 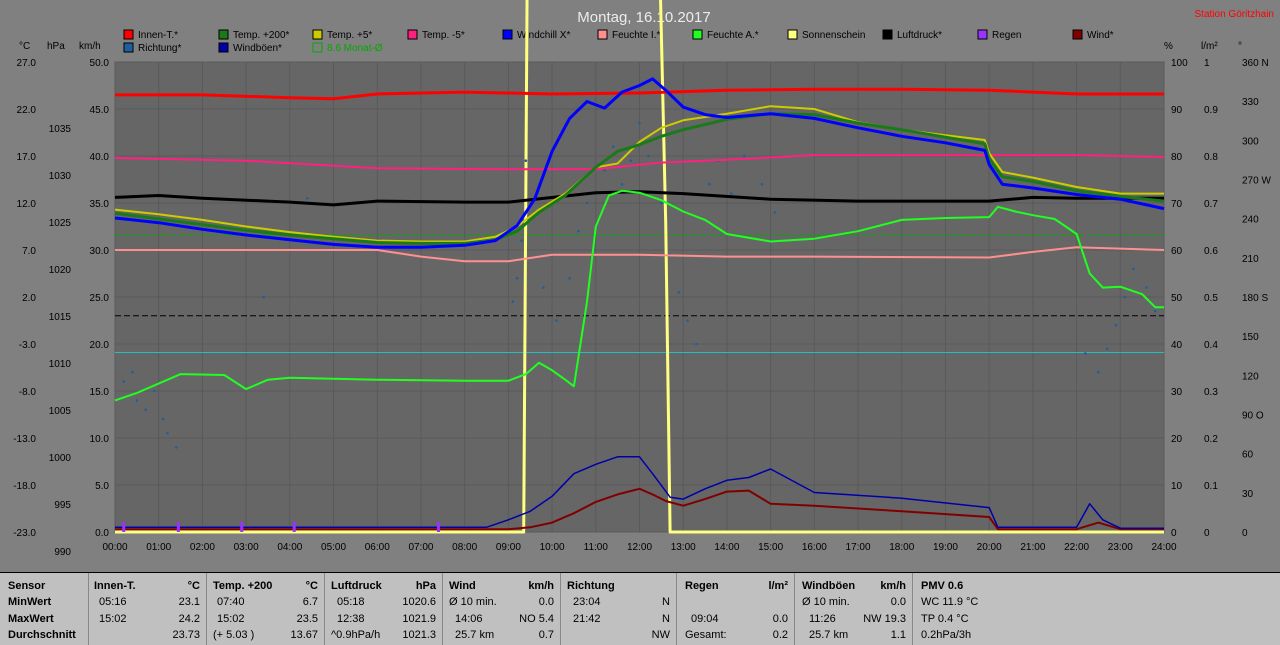 What do you see at coordinates (24, 46) in the screenshot?
I see `temp-unit: °C` at bounding box center [24, 46].